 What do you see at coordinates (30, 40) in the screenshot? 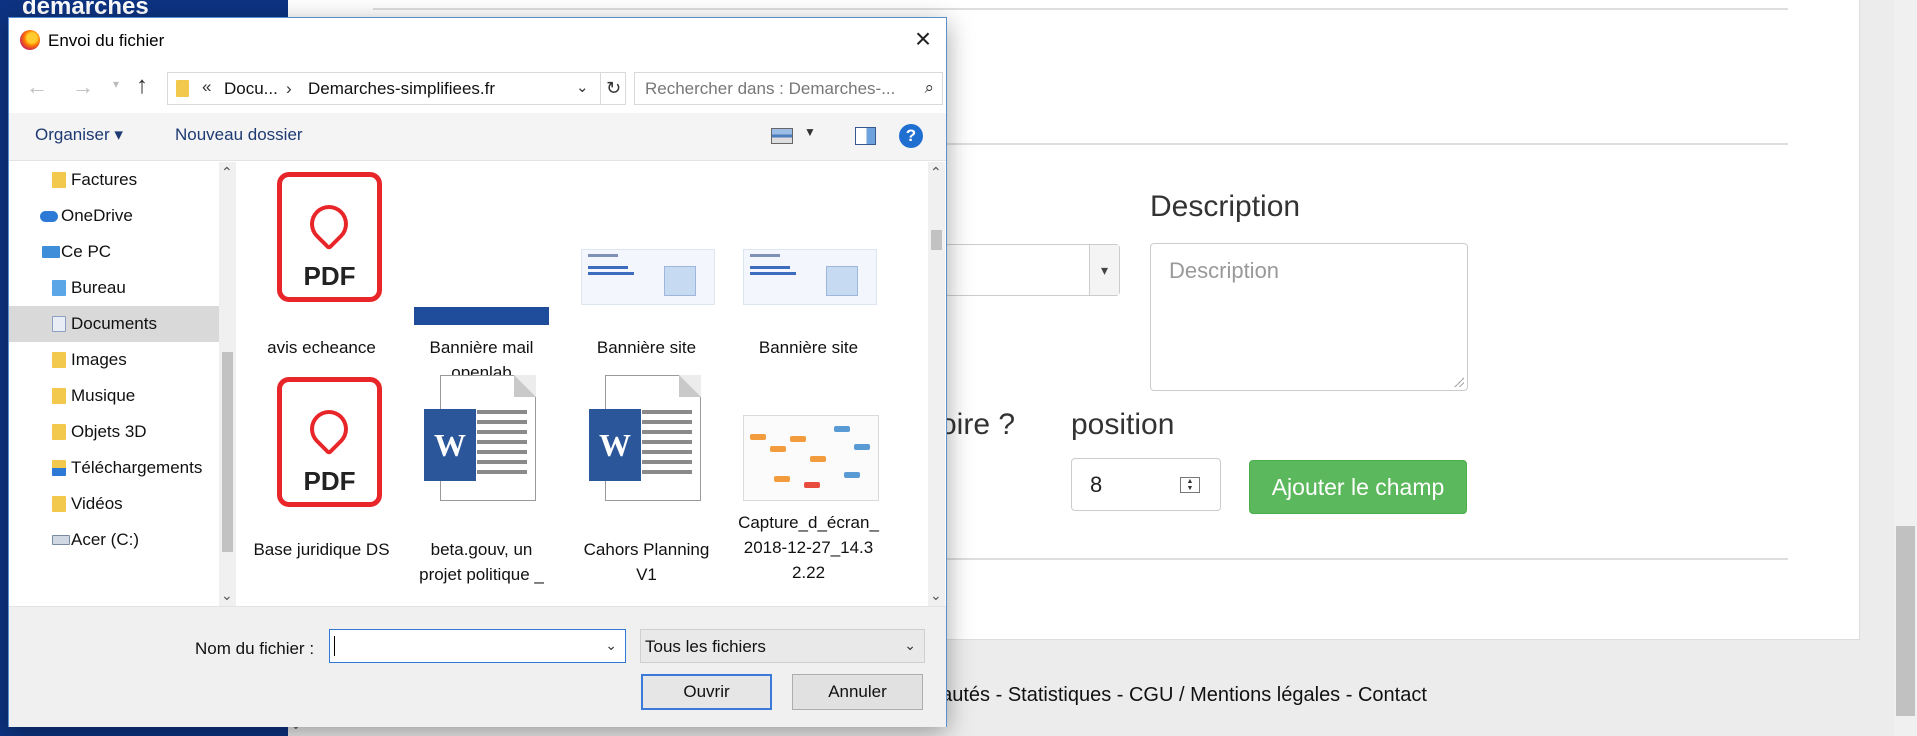
I see `firefox-icon` at bounding box center [30, 40].